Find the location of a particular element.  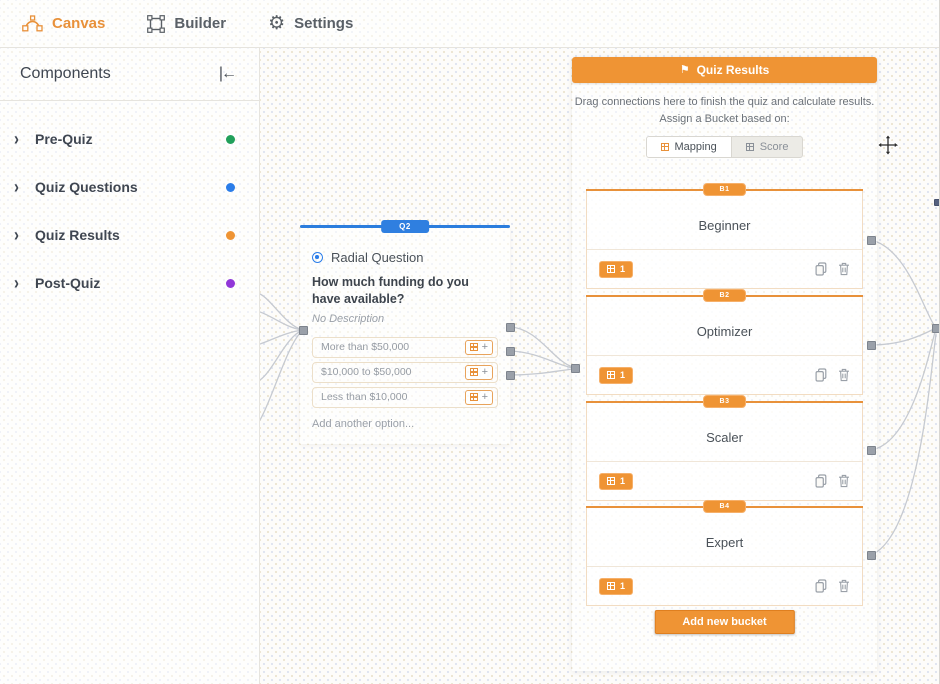

question-type-row: Radial Question is located at coordinates (405, 257).